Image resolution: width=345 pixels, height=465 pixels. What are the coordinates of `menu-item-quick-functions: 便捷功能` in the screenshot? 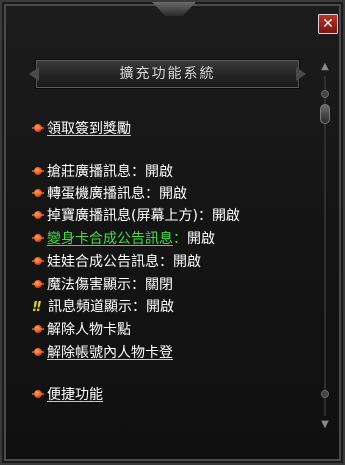 It's located at (67, 395).